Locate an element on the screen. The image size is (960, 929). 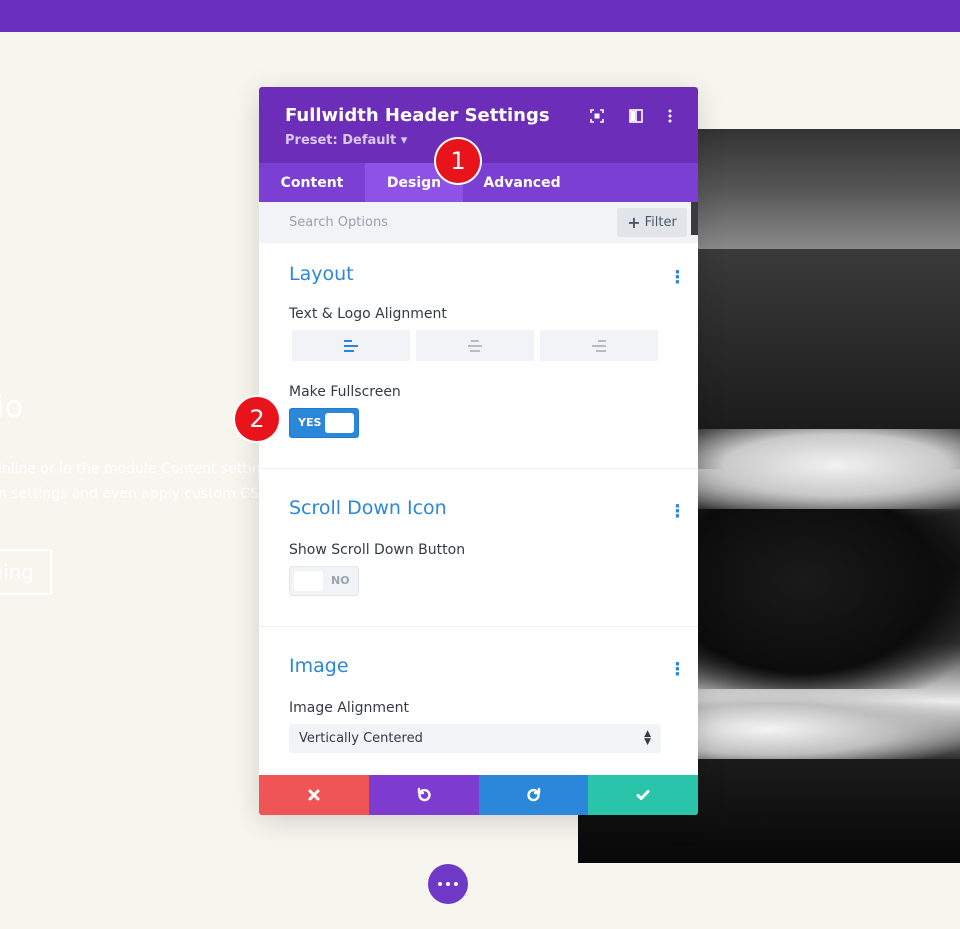
align-center-button is located at coordinates (475, 345).